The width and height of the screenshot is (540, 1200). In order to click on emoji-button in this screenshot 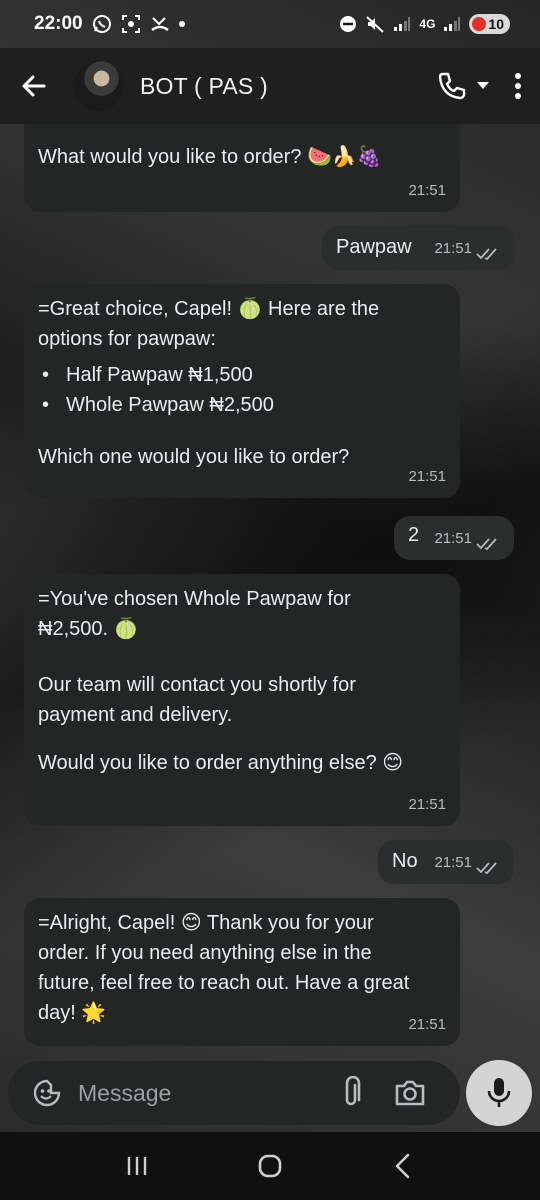, I will do `click(47, 1093)`.